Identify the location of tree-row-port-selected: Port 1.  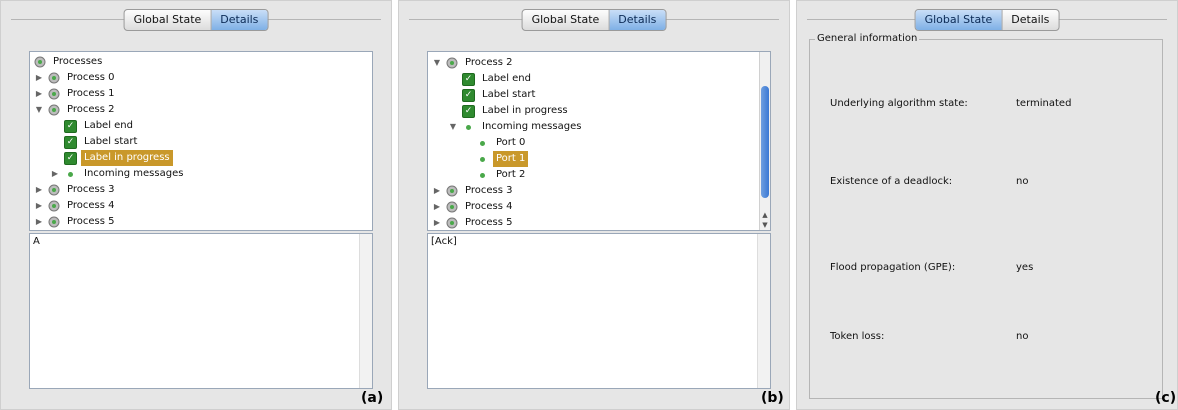
(502, 159).